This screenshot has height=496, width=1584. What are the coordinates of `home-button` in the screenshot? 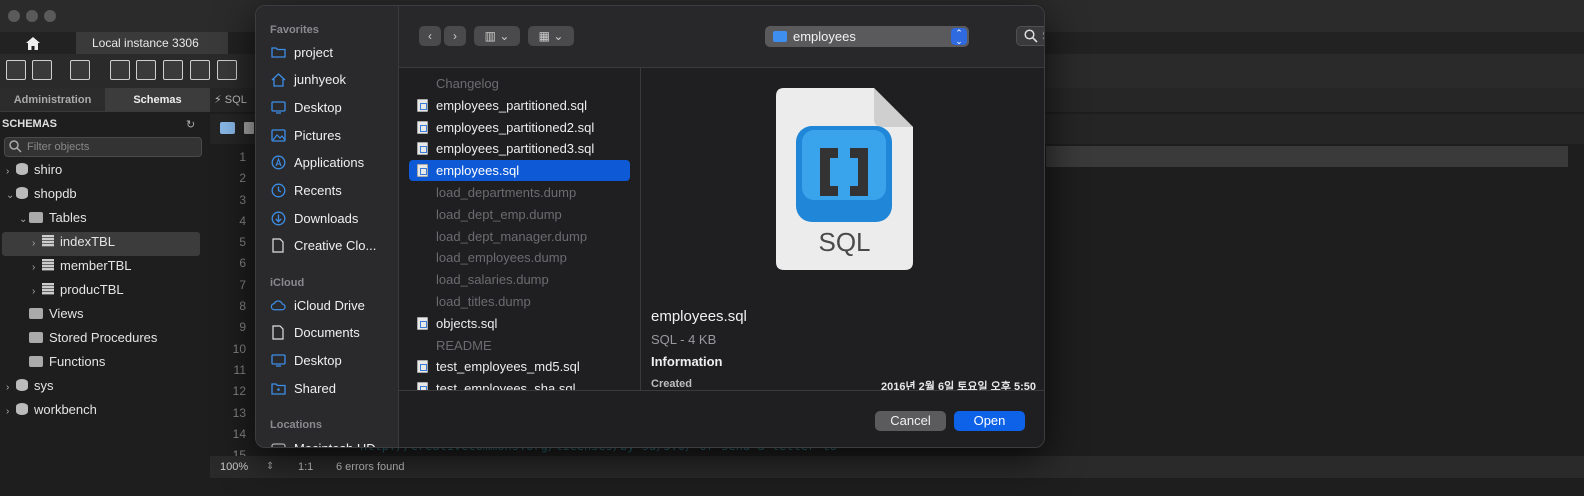 It's located at (33, 43).